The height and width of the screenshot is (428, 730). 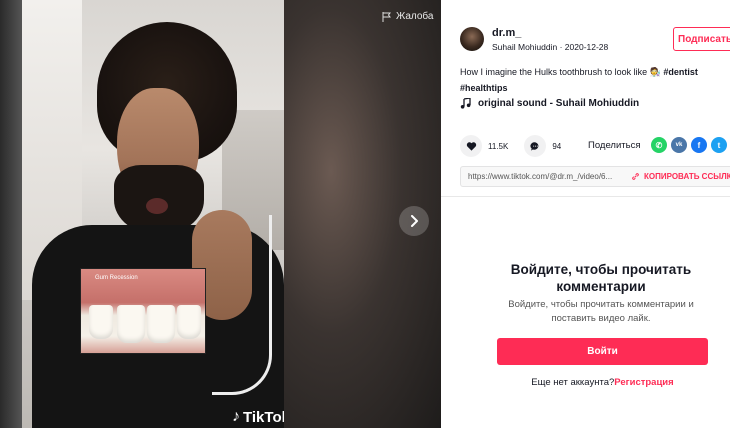 What do you see at coordinates (157, 206) in the screenshot?
I see `person-mouth` at bounding box center [157, 206].